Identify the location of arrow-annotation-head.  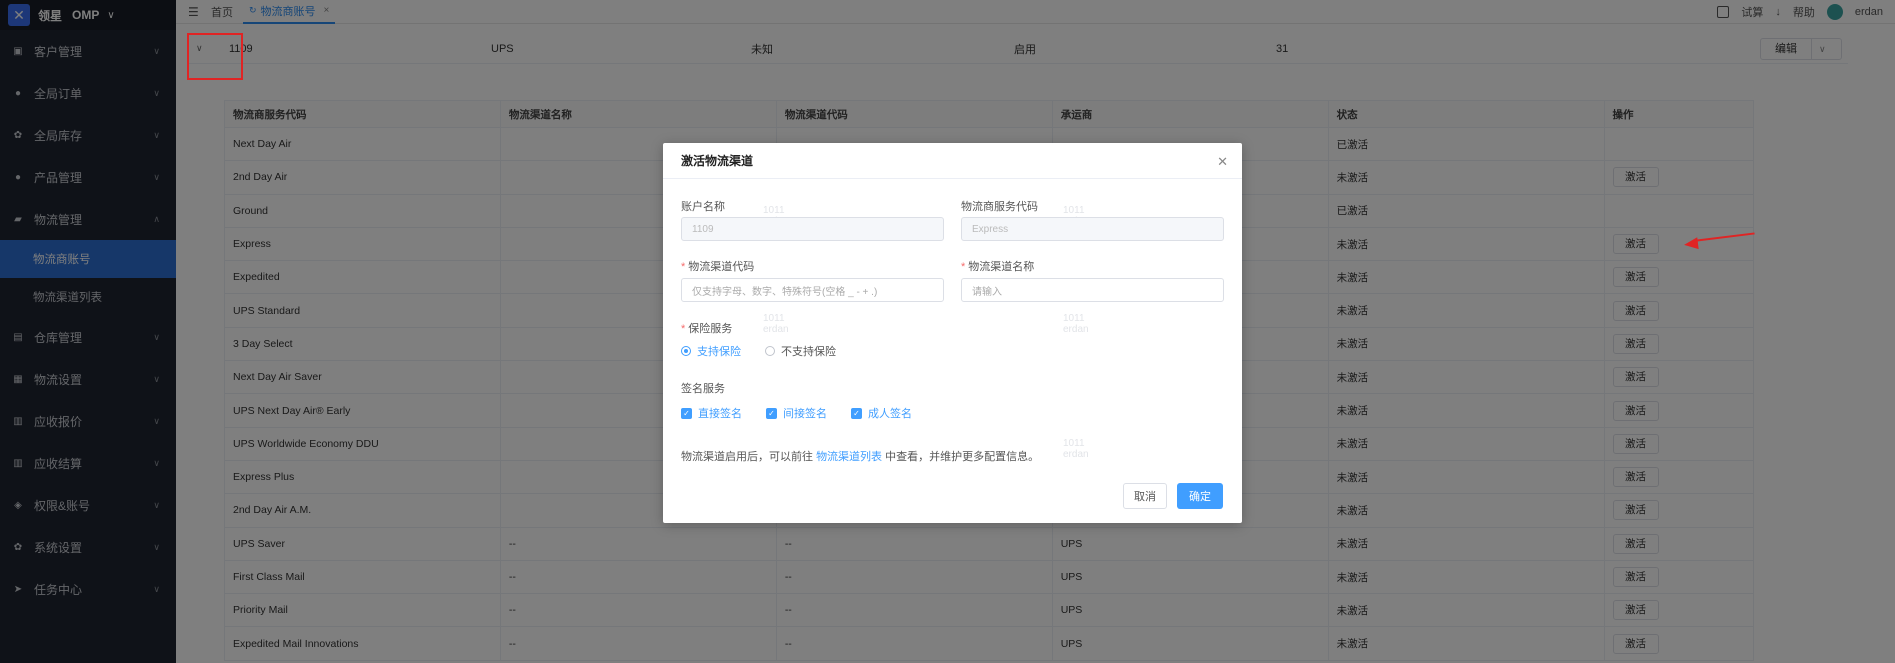
(1691, 244).